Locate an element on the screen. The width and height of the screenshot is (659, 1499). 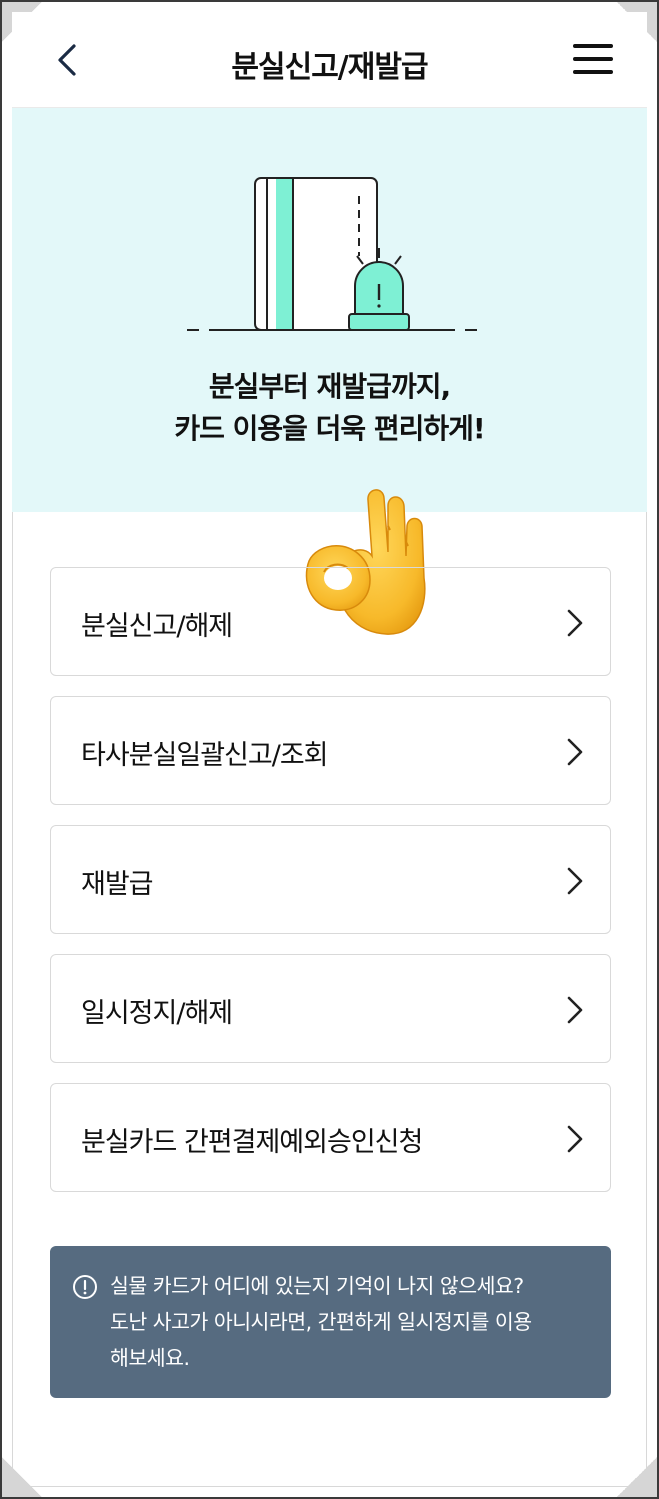
card-alarm-illustration is located at coordinates (332, 254).